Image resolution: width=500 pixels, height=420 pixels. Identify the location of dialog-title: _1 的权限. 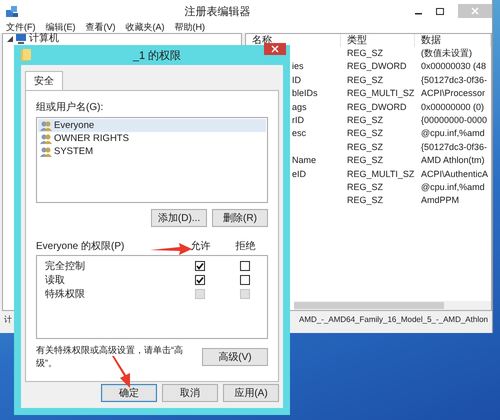
(157, 55).